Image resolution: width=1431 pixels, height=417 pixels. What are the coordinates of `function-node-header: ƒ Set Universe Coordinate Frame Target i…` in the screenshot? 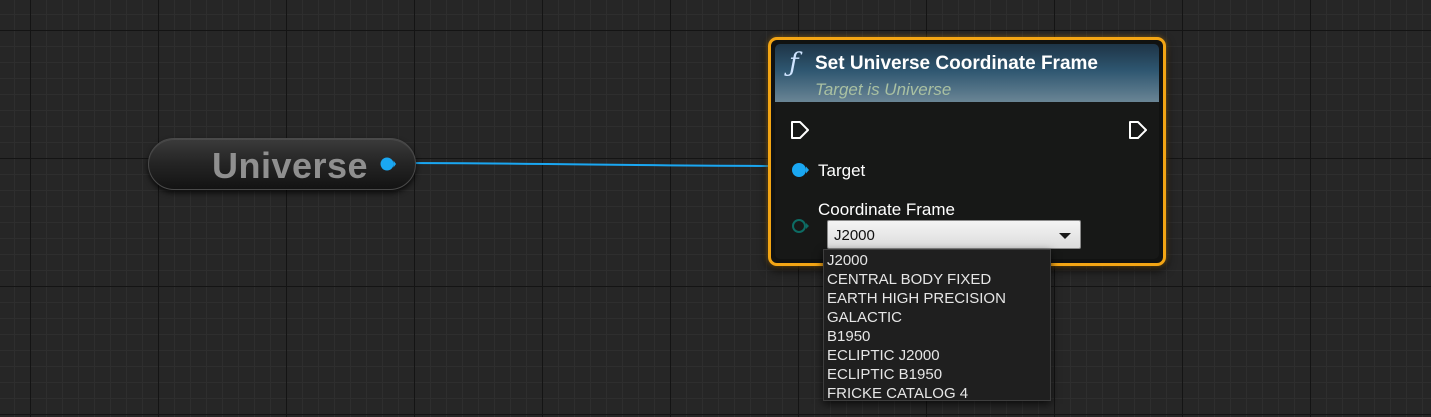 It's located at (967, 73).